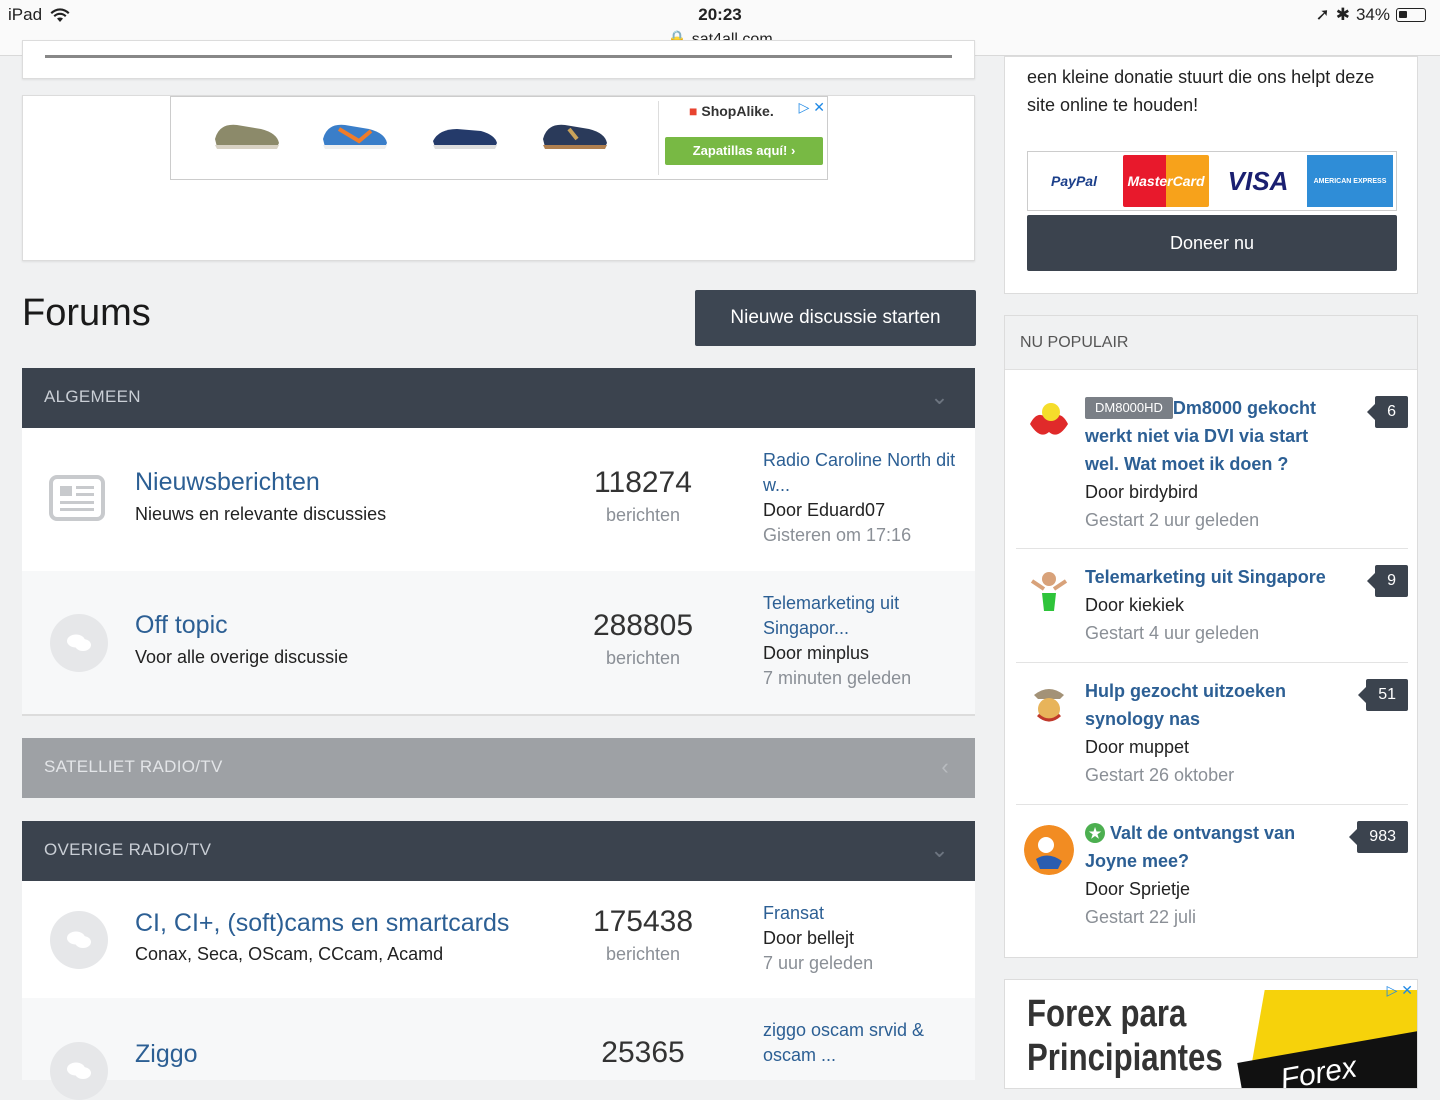 This screenshot has height=1100, width=1440. What do you see at coordinates (1172, 520) in the screenshot?
I see `topic-date: Gestart 2 uur geleden` at bounding box center [1172, 520].